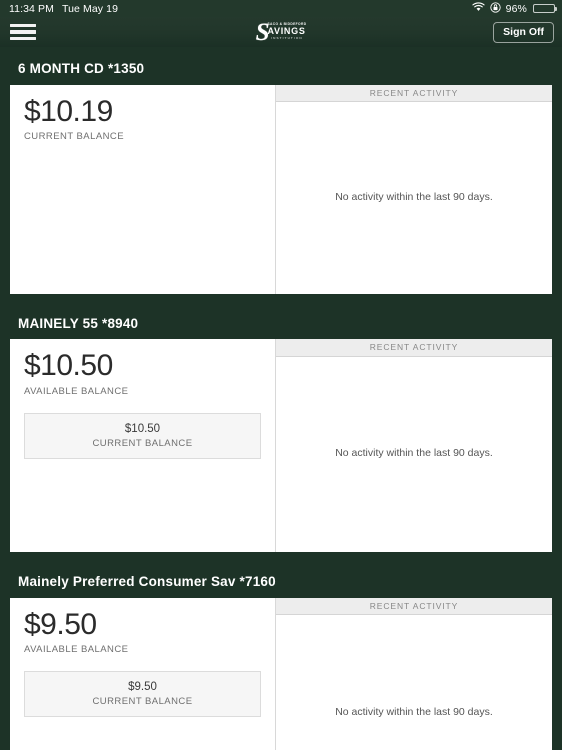 The image size is (562, 750). I want to click on status-bar-left: 11:34 PM Tue May 19, so click(63, 9).